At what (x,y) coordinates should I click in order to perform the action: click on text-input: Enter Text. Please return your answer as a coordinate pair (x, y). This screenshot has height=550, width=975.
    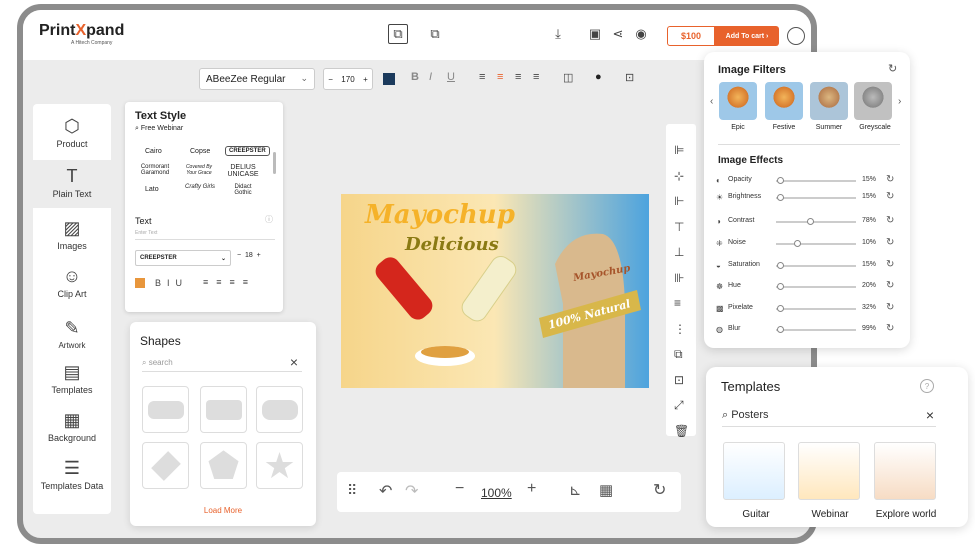
    Looking at the image, I should click on (205, 235).